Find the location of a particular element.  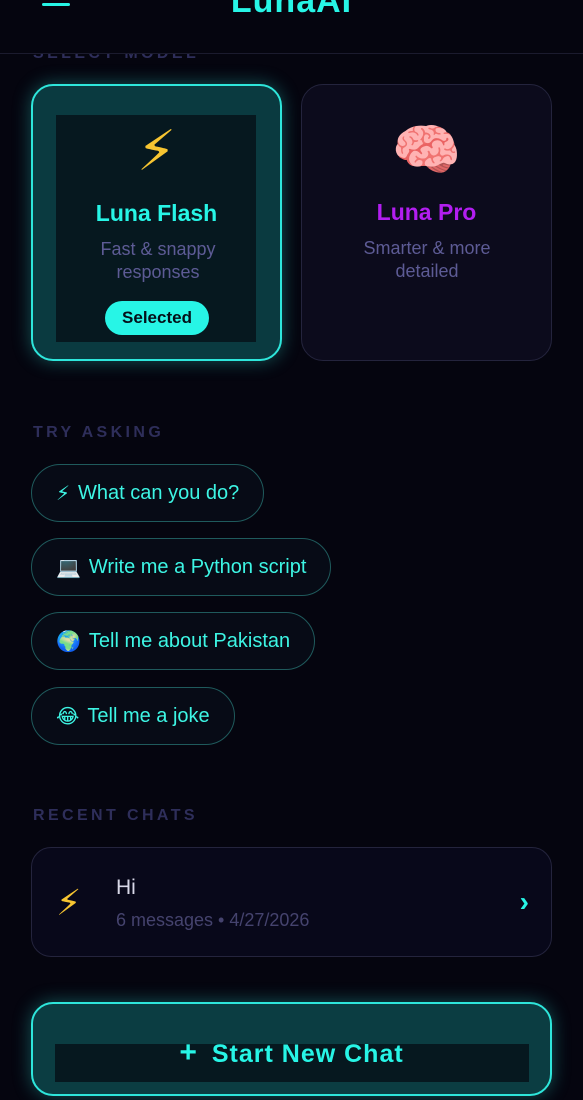

chat-title: Hi is located at coordinates (126, 887).